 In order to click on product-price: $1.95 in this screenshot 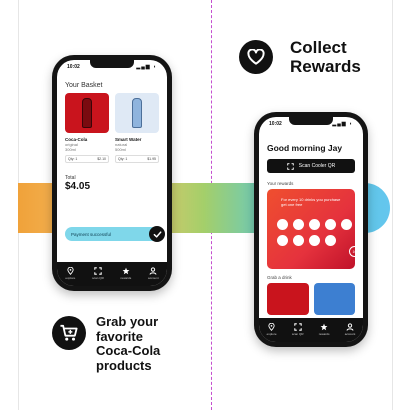, I will do `click(151, 159)`.